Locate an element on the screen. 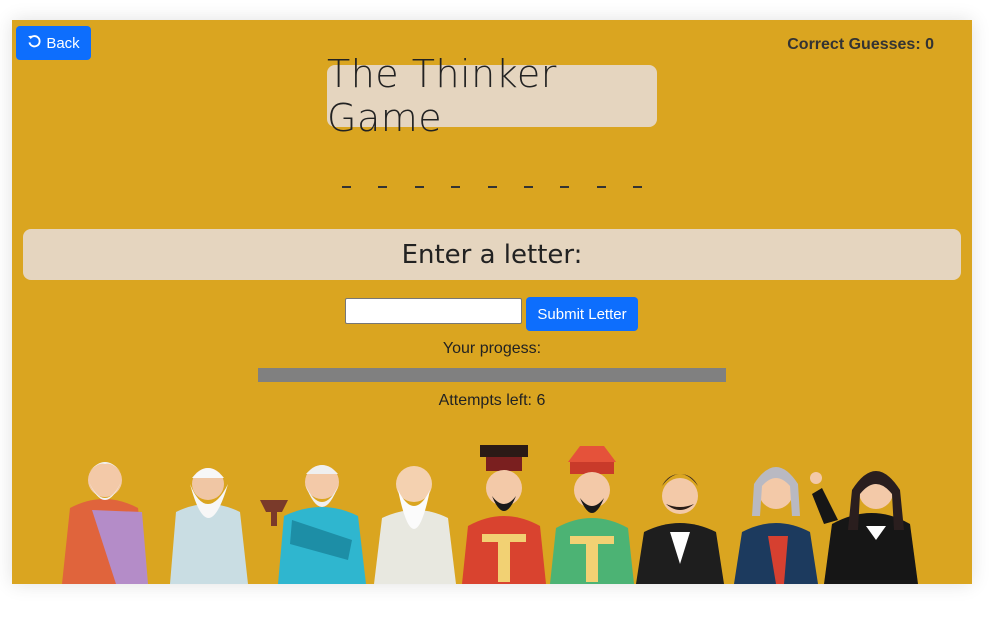  progress-bar is located at coordinates (492, 375).